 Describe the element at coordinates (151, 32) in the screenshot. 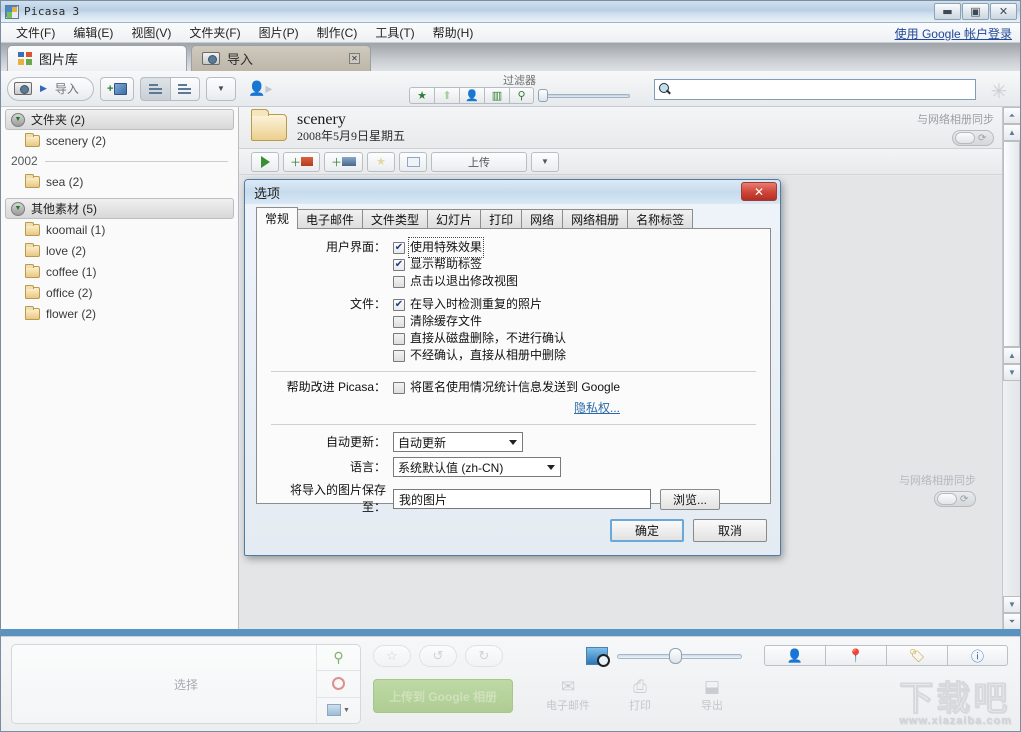

I see `menu-view: 视图(V)` at that location.